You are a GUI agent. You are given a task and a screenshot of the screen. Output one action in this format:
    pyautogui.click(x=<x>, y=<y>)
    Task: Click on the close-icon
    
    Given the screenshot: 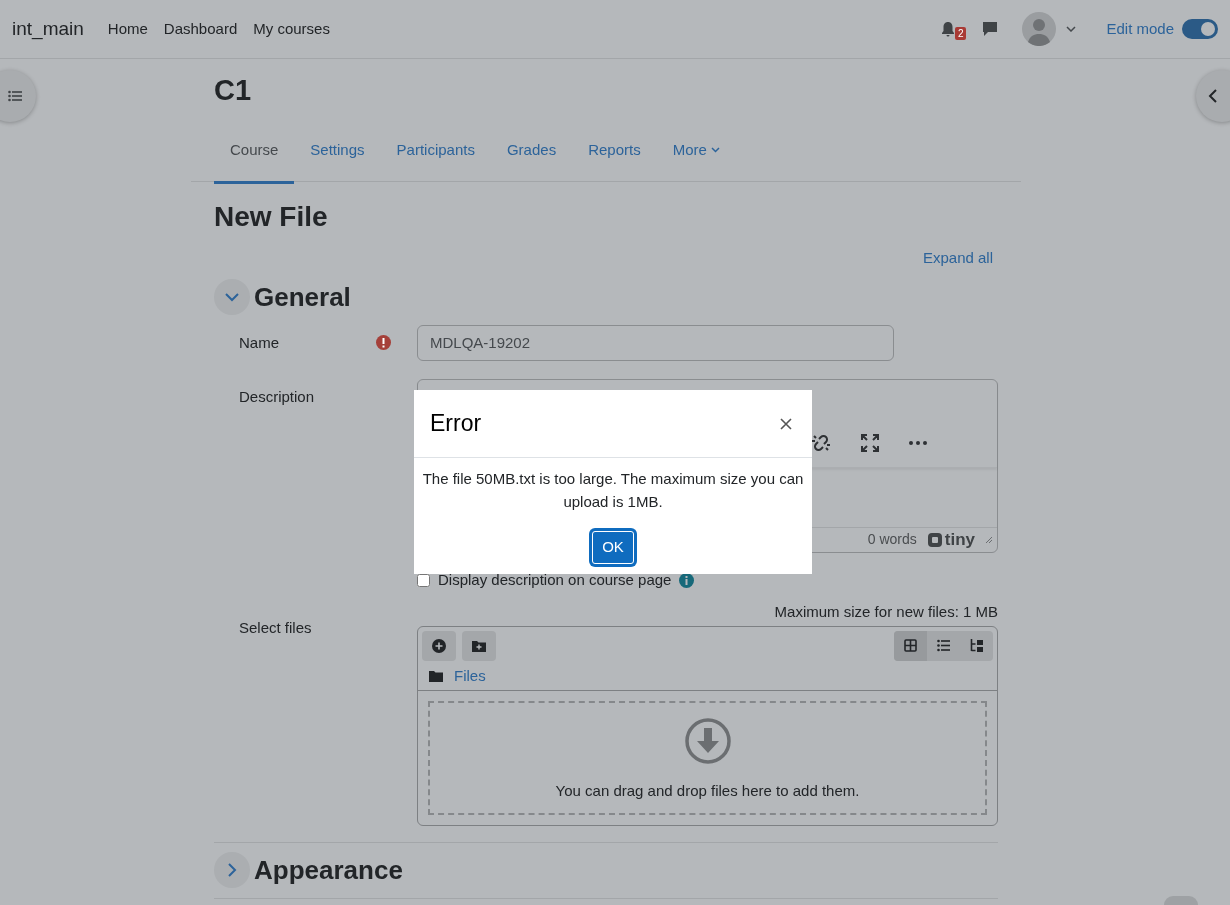 What is the action you would take?
    pyautogui.click(x=786, y=423)
    